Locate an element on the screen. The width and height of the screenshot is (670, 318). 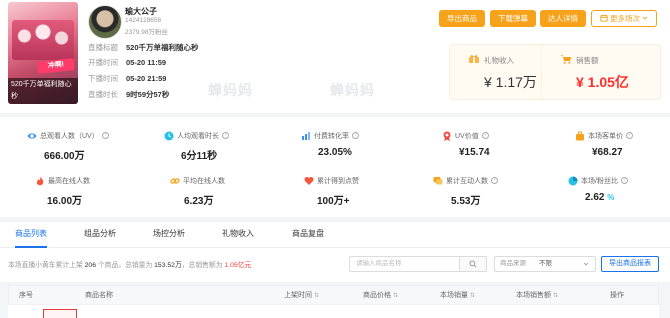
box-icon is located at coordinates (580, 135).